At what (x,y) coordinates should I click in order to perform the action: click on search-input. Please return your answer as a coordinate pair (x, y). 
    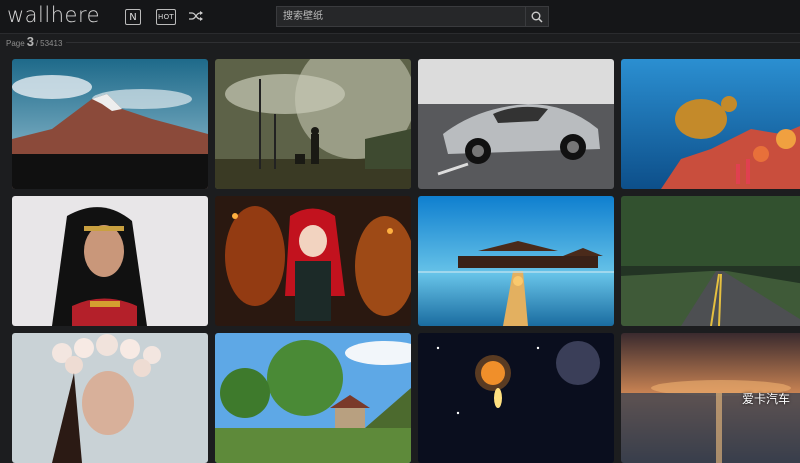
    Looking at the image, I should click on (401, 16).